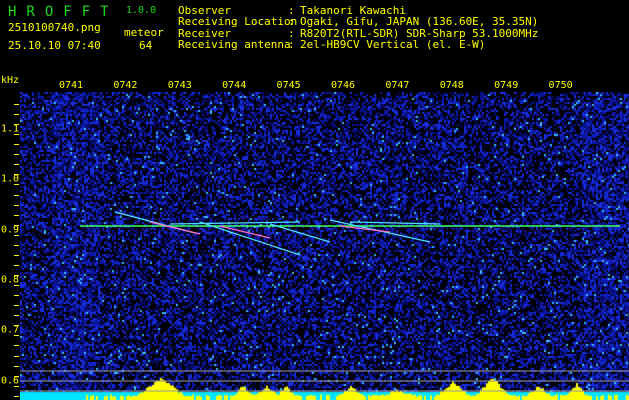 This screenshot has width=629, height=400. What do you see at coordinates (10, 129) in the screenshot?
I see `freq-label: 1.1` at bounding box center [10, 129].